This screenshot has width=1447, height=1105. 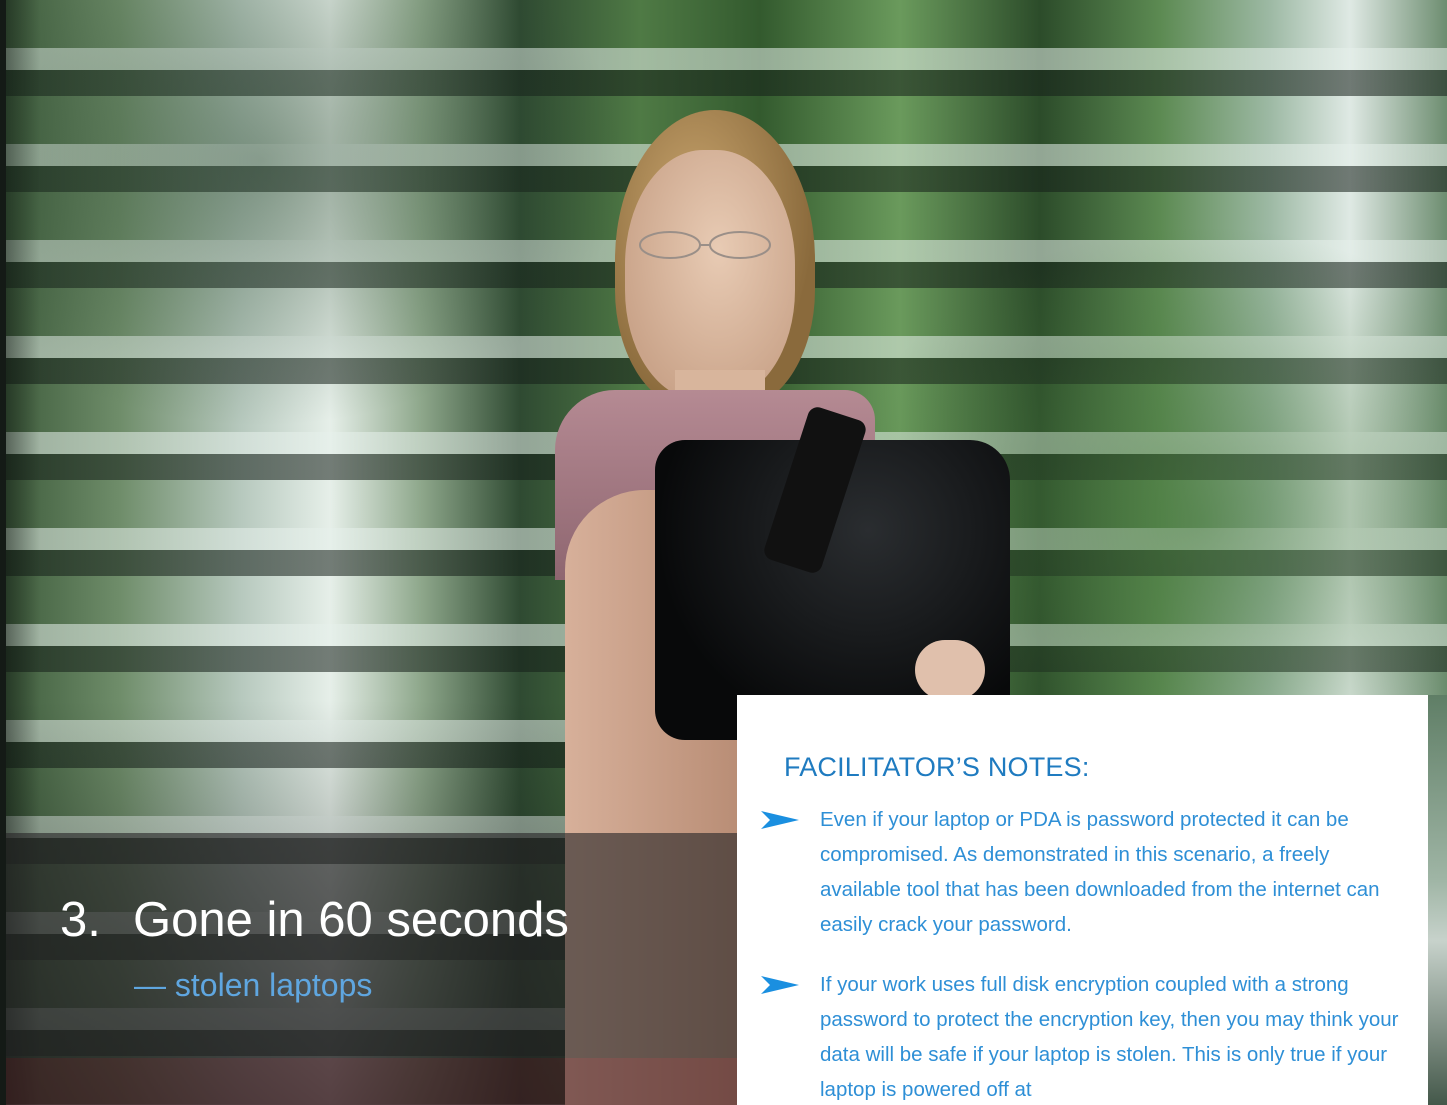 I want to click on notes-heading: FACILITATOR’S NOTES:, so click(x=937, y=767).